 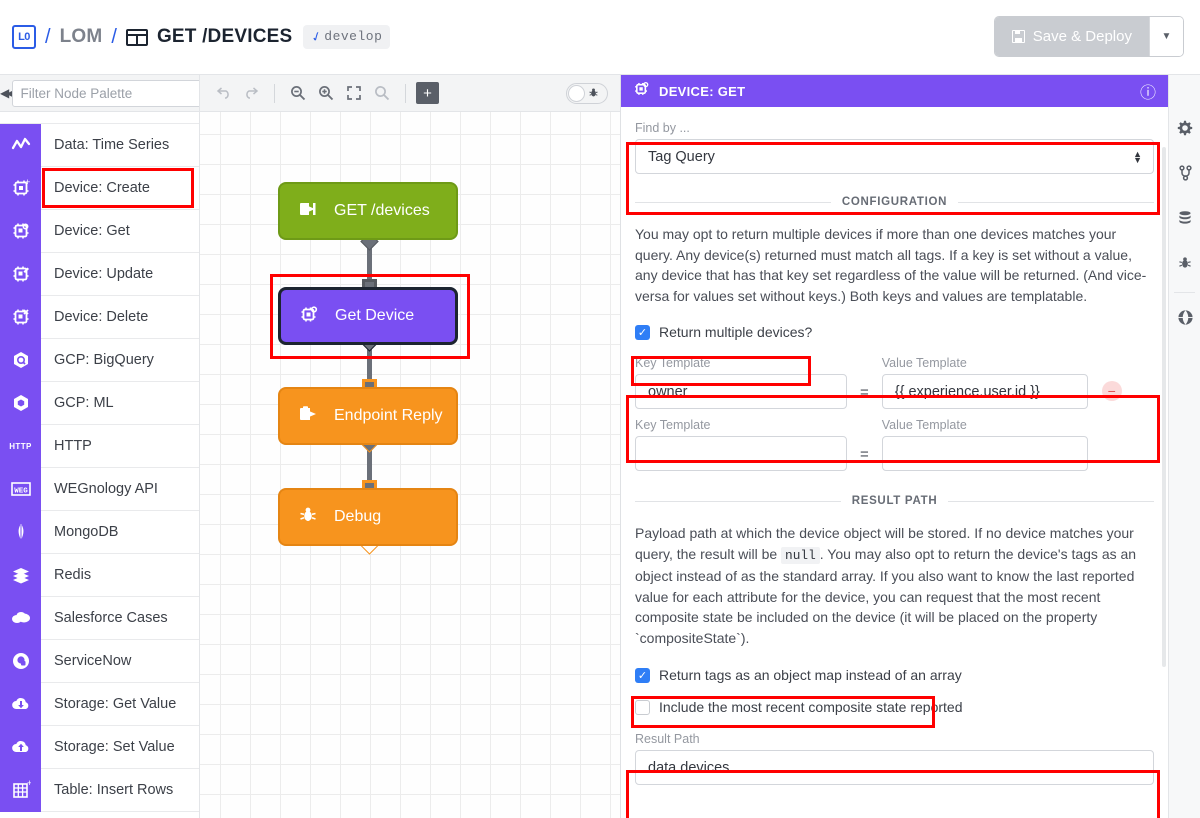 I want to click on tags-as-object-checkbox: ✓, so click(x=642, y=675).